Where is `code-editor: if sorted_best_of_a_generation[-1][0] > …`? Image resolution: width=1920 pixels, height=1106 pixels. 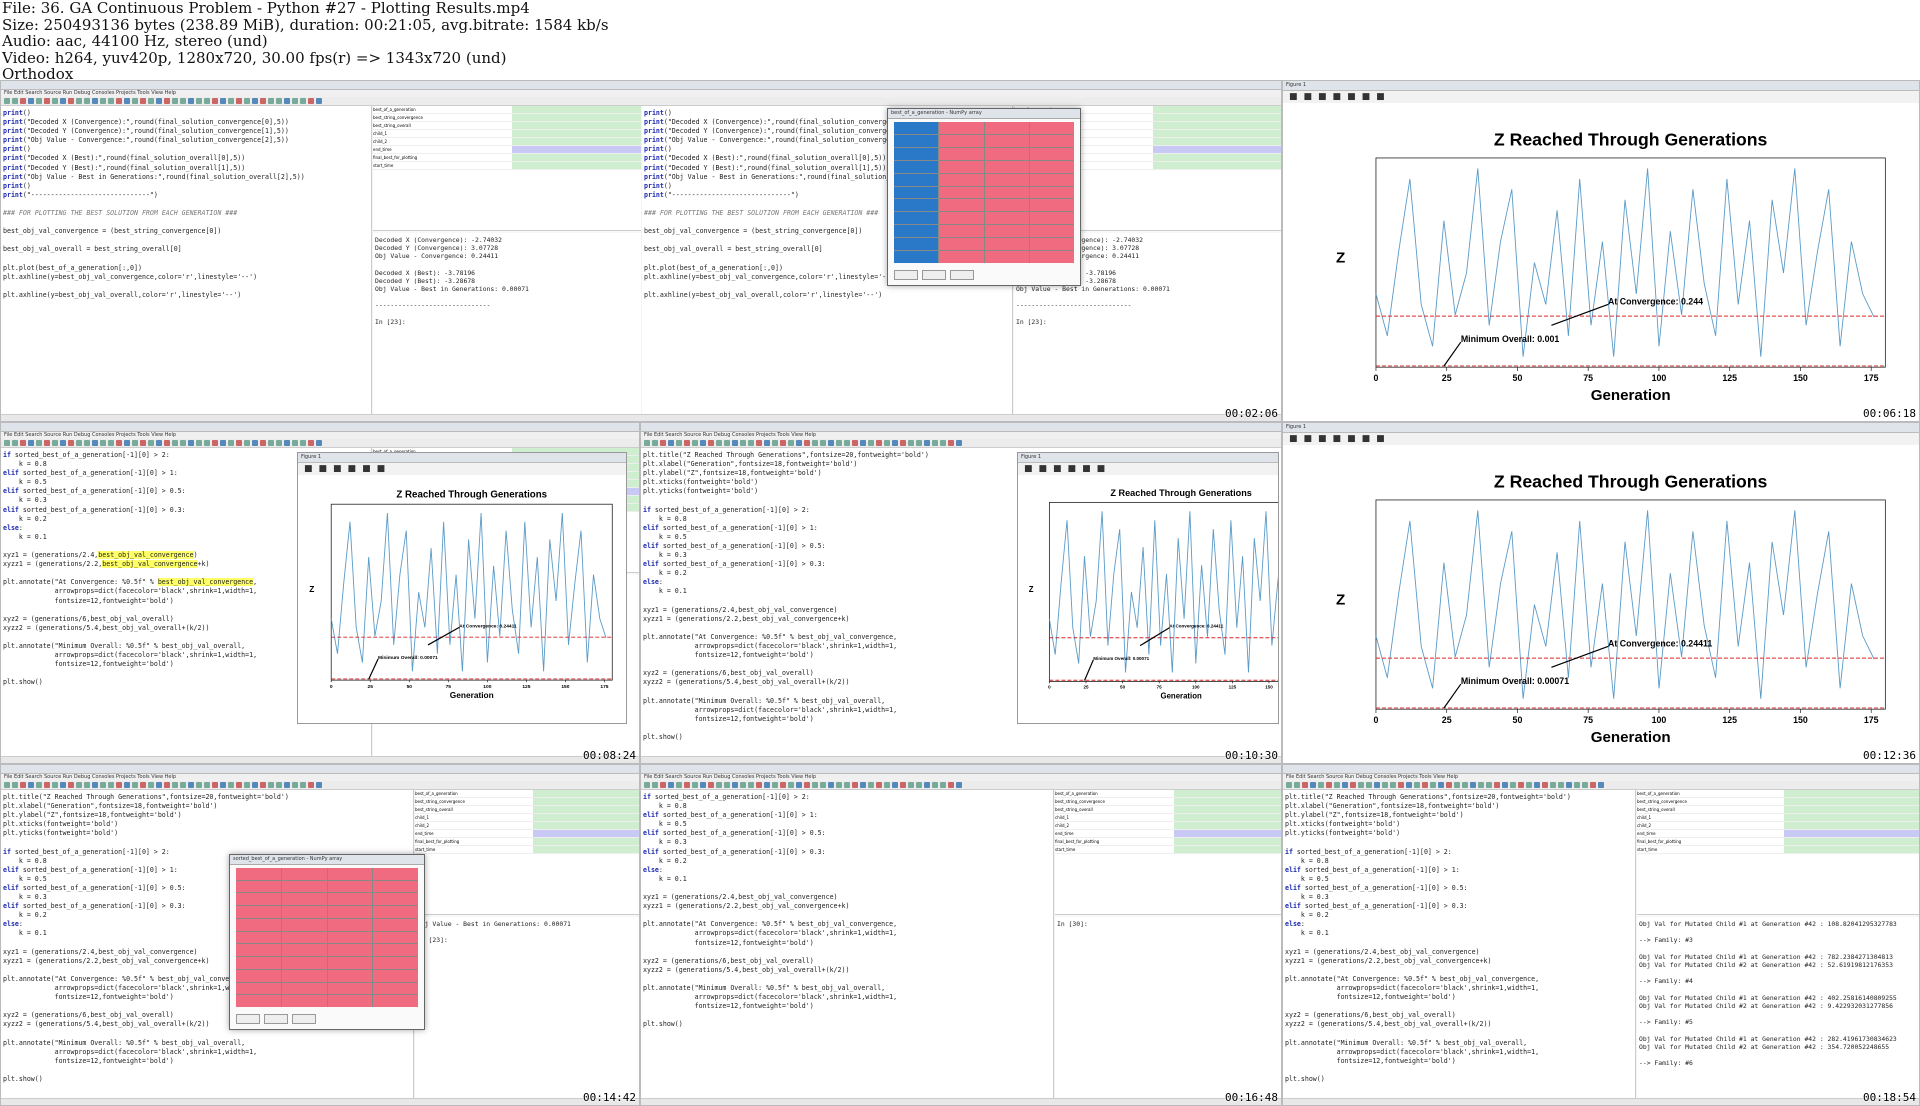
code-editor: if sorted_best_of_a_generation[-1][0] > … is located at coordinates (847, 944).